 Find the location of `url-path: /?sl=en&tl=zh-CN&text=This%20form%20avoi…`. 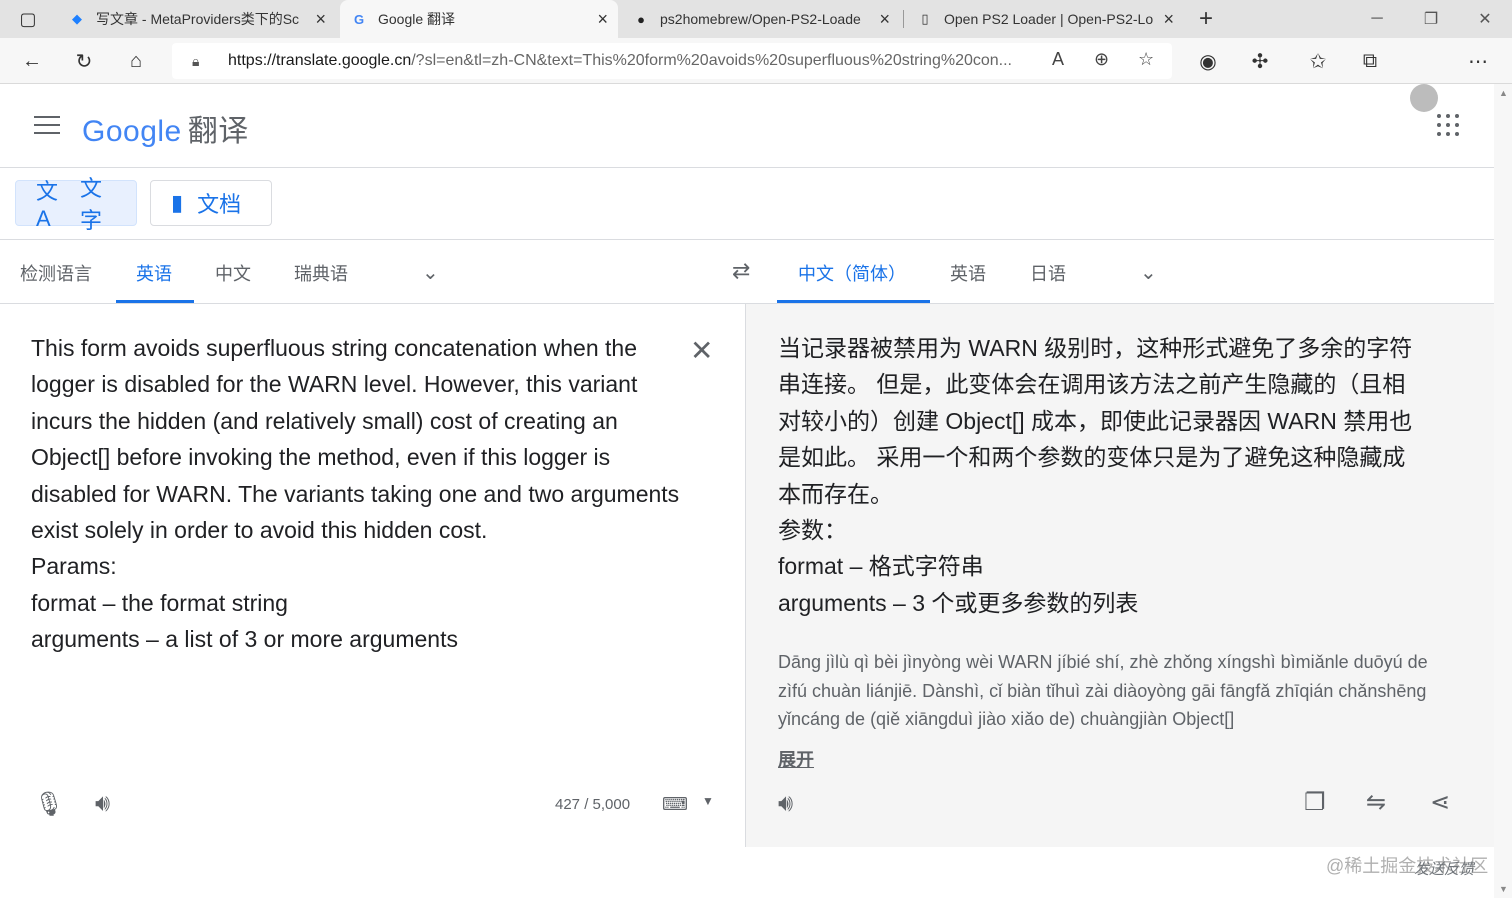

url-path: /?sl=en&tl=zh-CN&text=This%20form%20avoi… is located at coordinates (711, 60).